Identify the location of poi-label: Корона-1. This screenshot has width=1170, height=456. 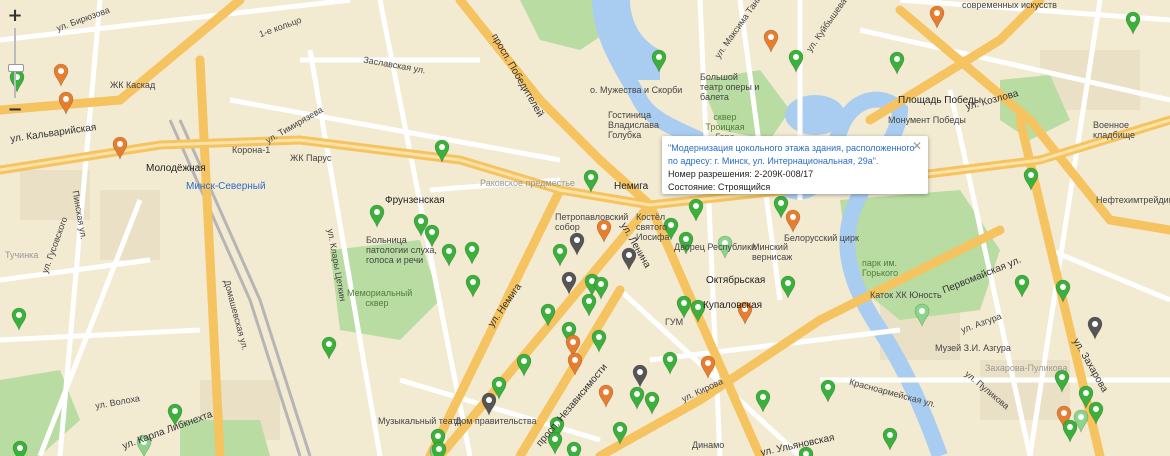
(251, 150).